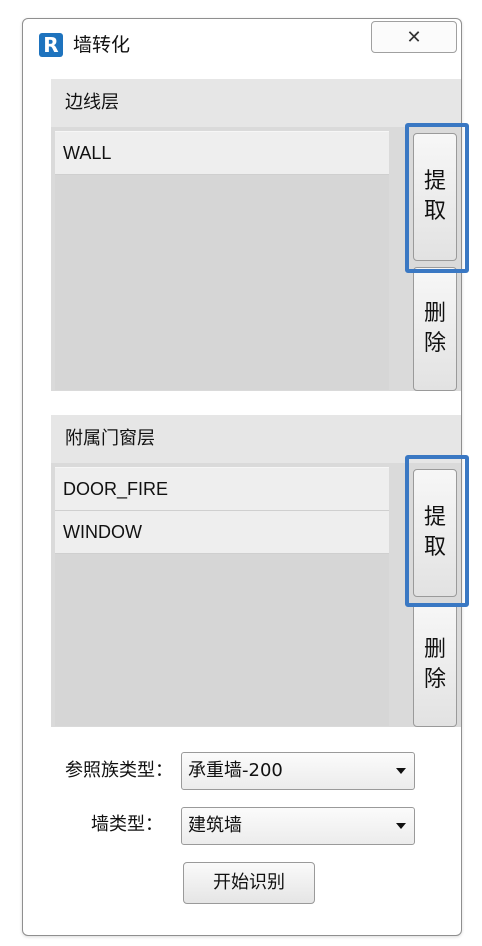 This screenshot has height=946, width=482. Describe the element at coordinates (249, 883) in the screenshot. I see `start-recognition-button: 开始识别` at that location.